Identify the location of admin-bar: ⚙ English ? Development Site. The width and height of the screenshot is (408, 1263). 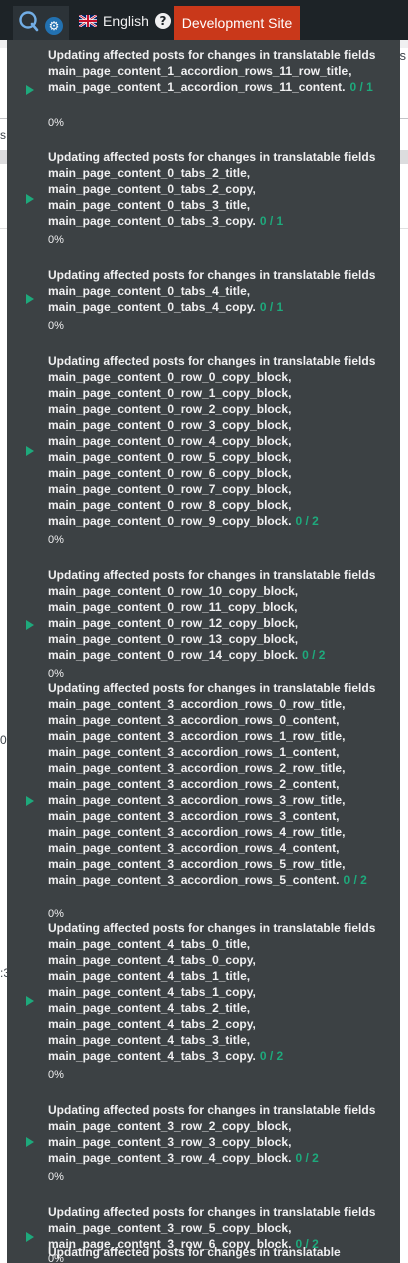
(204, 20).